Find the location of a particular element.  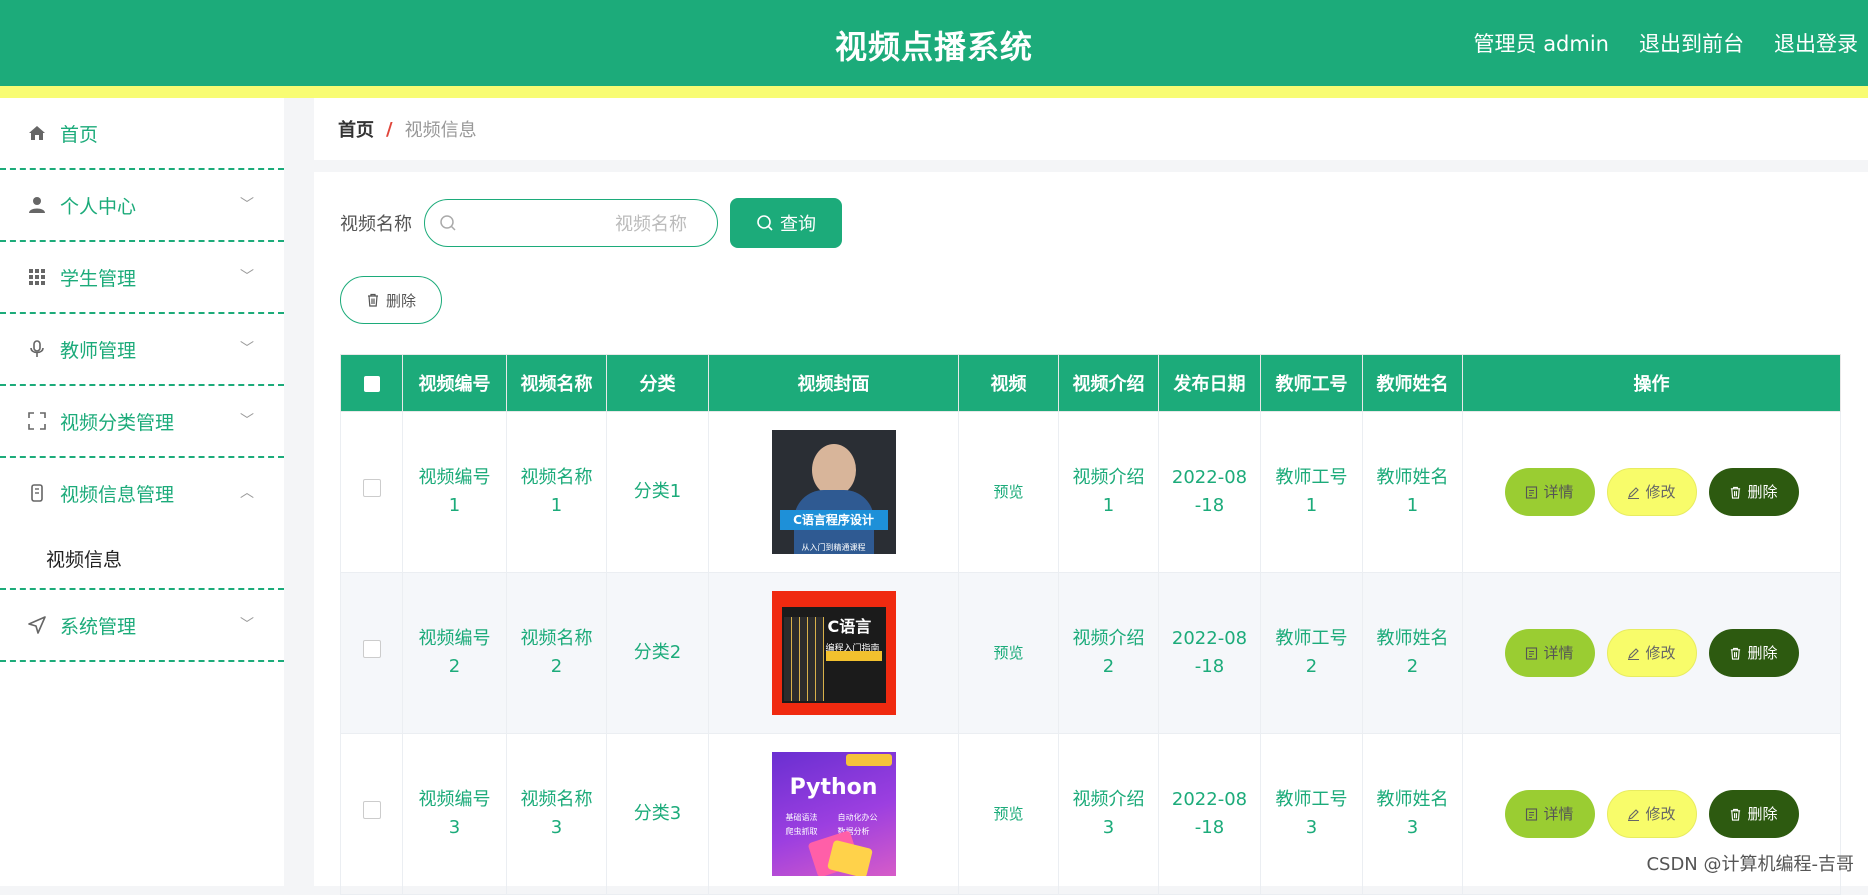

sidebar-item-video-category: 视频分类管理 ﹀ is located at coordinates (142, 422).